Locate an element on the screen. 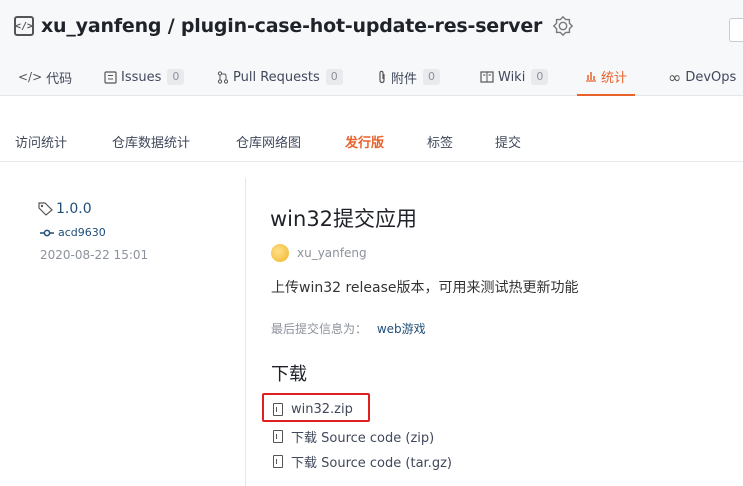 This screenshot has width=743, height=486. avatar is located at coordinates (280, 253).